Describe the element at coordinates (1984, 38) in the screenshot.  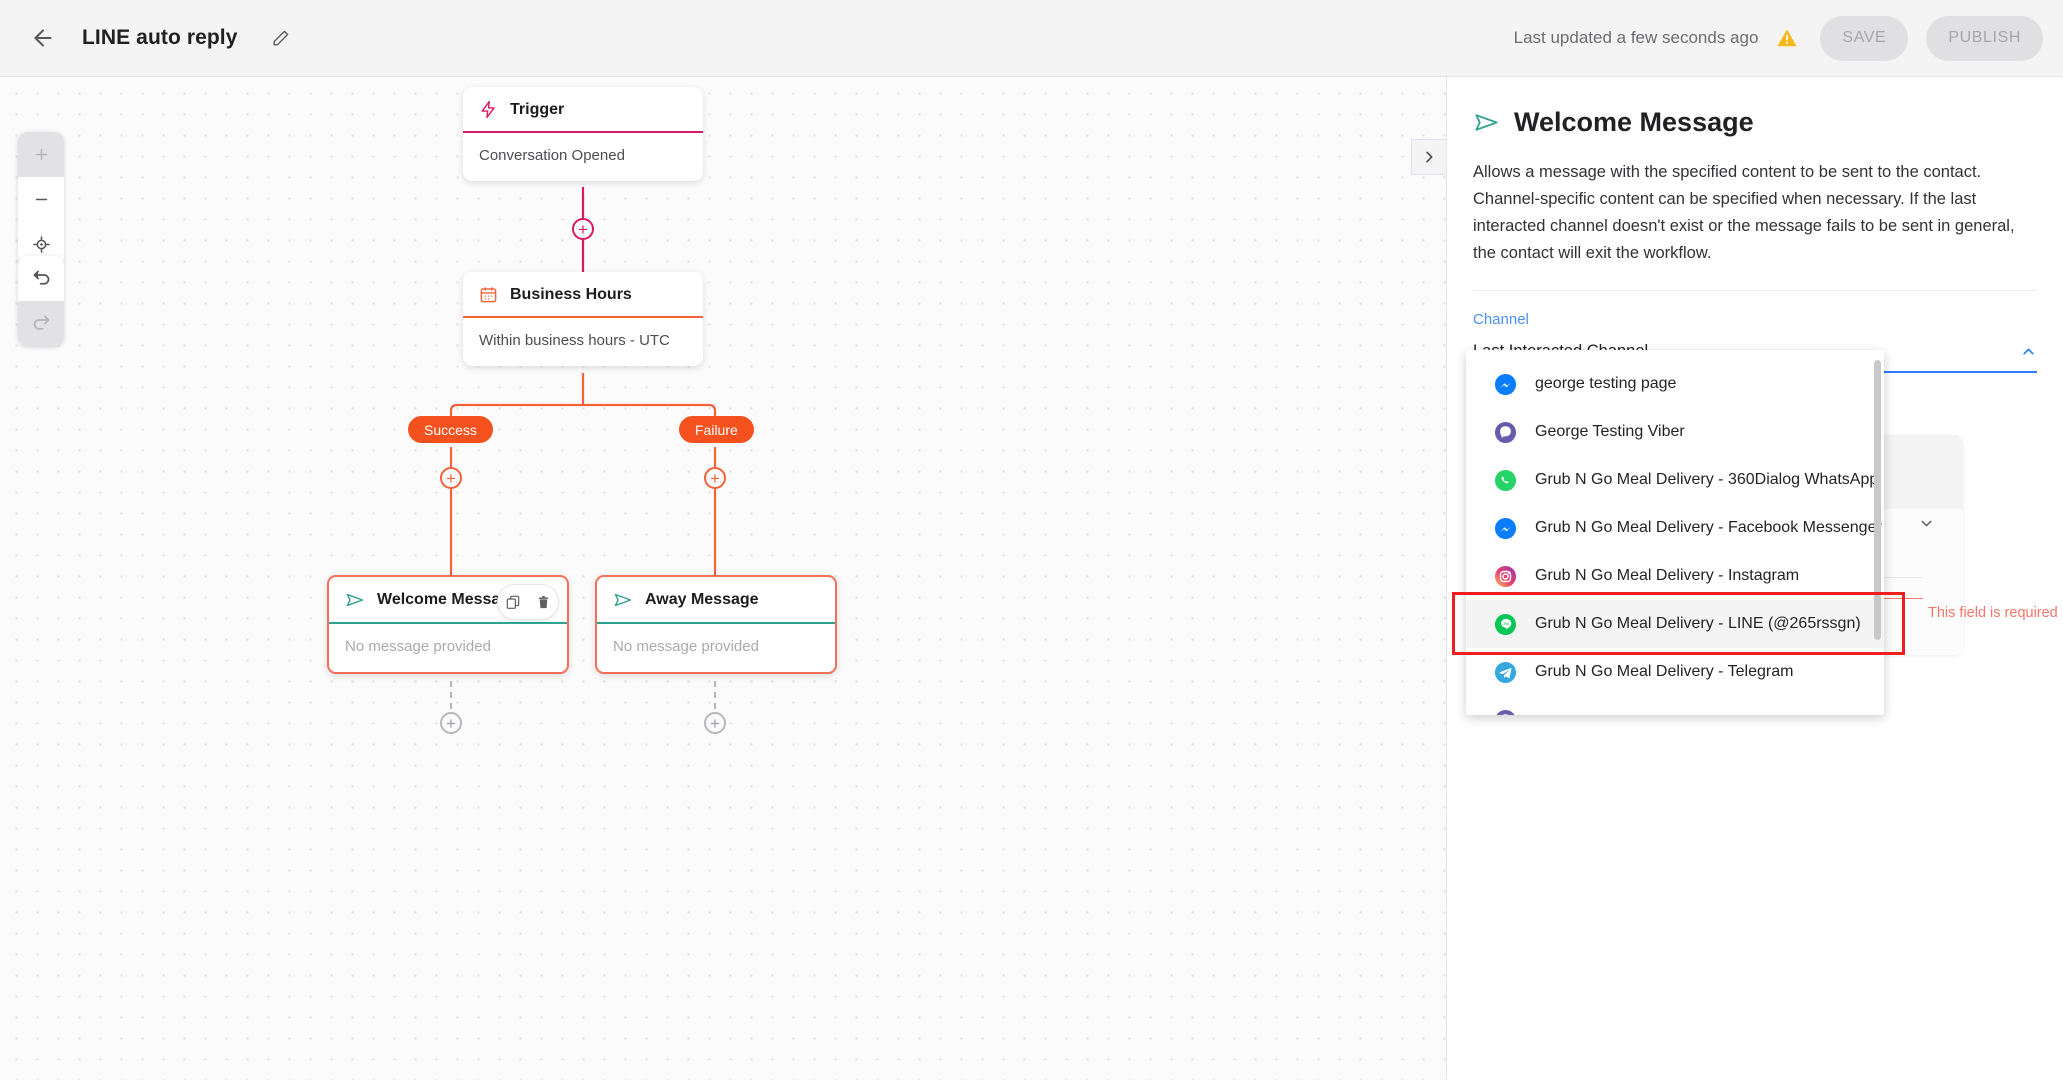
I see `publish-button: PUBLISH` at that location.